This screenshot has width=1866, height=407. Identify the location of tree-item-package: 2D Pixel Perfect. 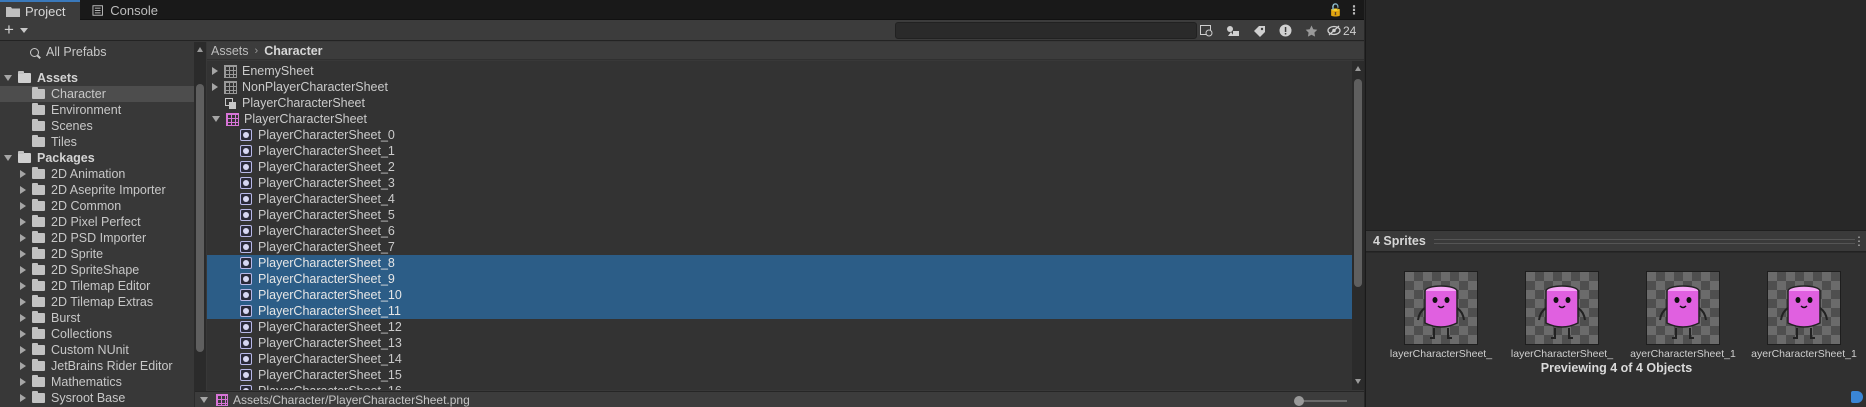
(97, 222).